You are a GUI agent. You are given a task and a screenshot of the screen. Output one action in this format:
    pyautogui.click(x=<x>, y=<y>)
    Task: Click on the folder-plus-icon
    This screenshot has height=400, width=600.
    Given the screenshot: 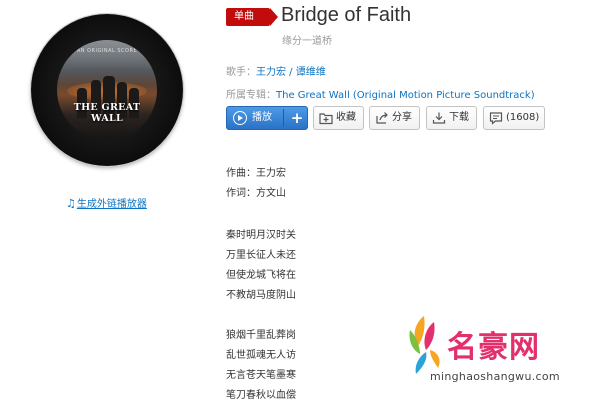 What is the action you would take?
    pyautogui.click(x=326, y=119)
    